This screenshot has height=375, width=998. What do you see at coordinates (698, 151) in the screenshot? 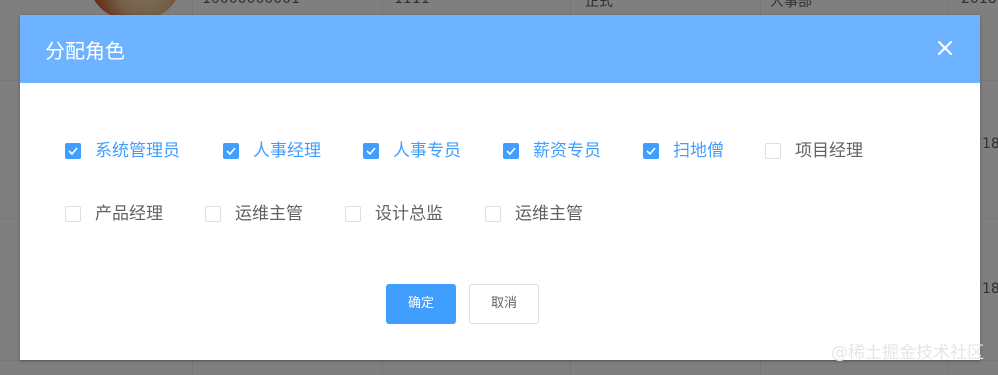
I see `role-label: 扫地僧` at bounding box center [698, 151].